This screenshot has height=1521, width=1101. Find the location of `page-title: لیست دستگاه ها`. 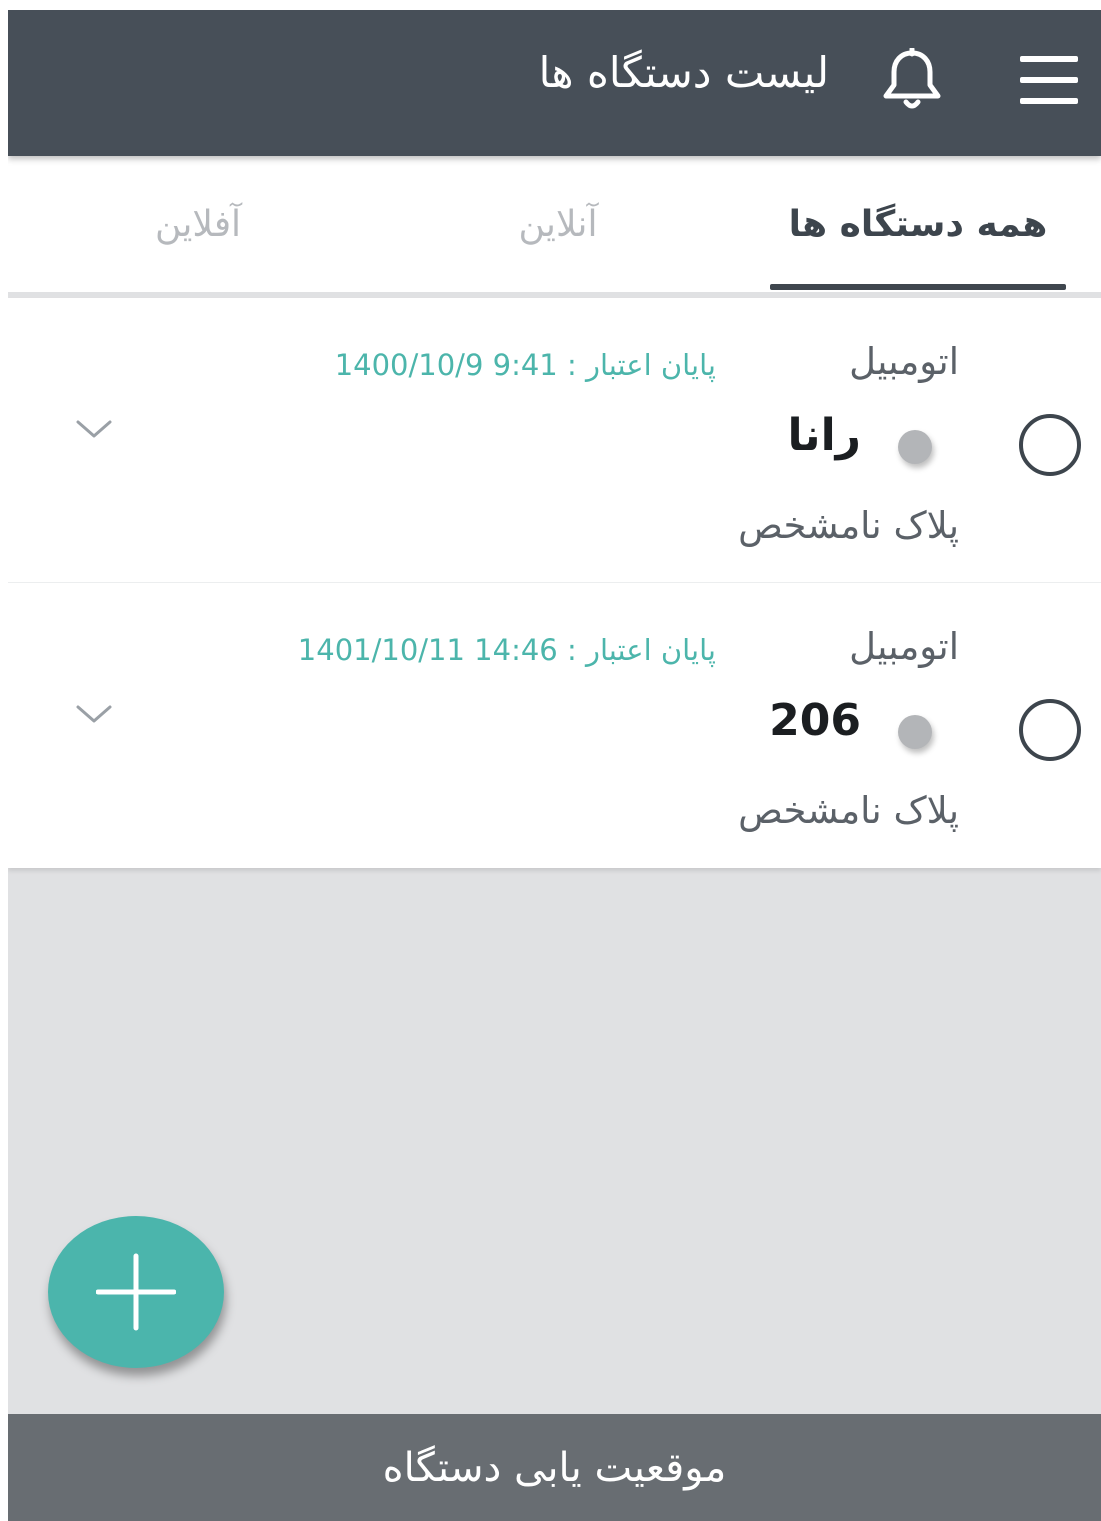

page-title: لیست دستگاه ها is located at coordinates (683, 72).